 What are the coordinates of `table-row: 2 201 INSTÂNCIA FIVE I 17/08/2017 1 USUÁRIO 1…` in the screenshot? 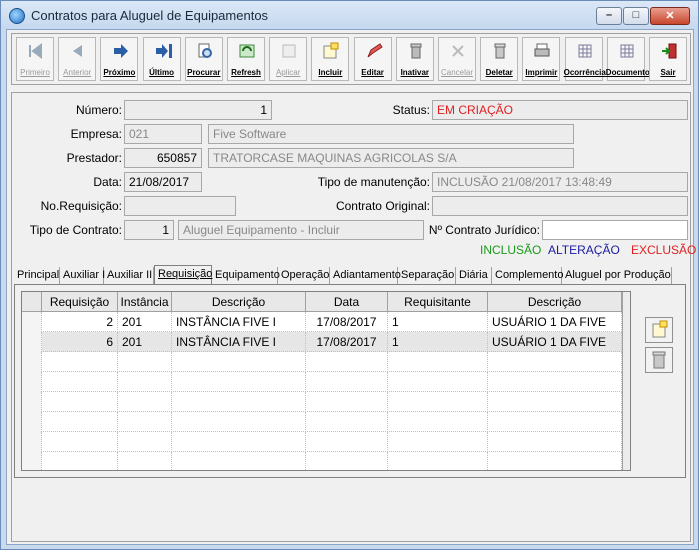 It's located at (326, 322).